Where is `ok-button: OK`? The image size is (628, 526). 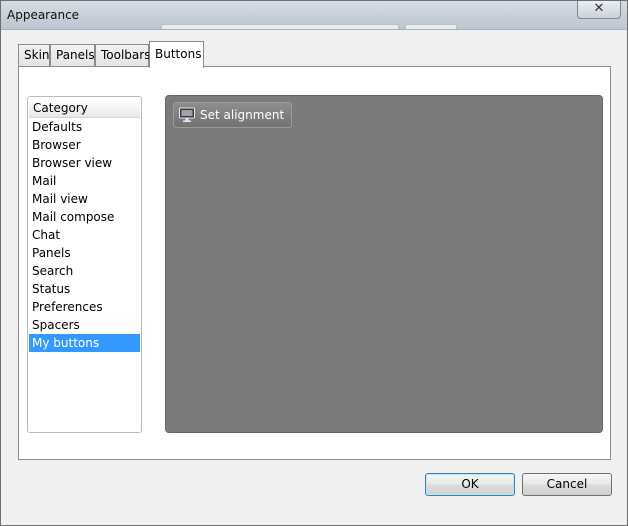 ok-button: OK is located at coordinates (470, 484).